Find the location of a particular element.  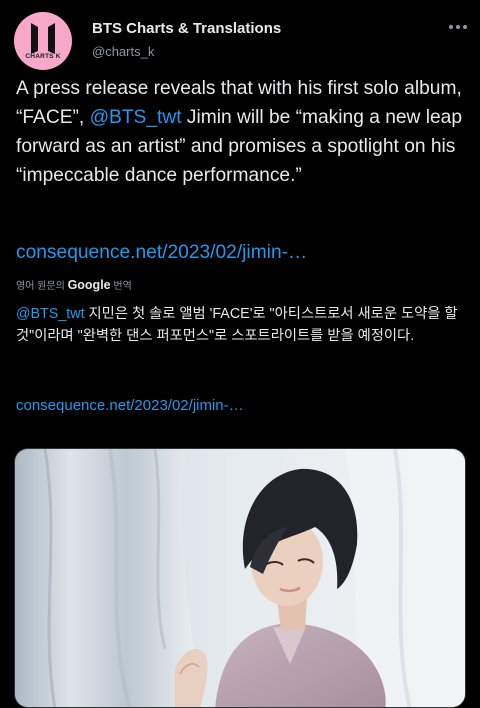

mention-link: @BTS_twt is located at coordinates (136, 117).